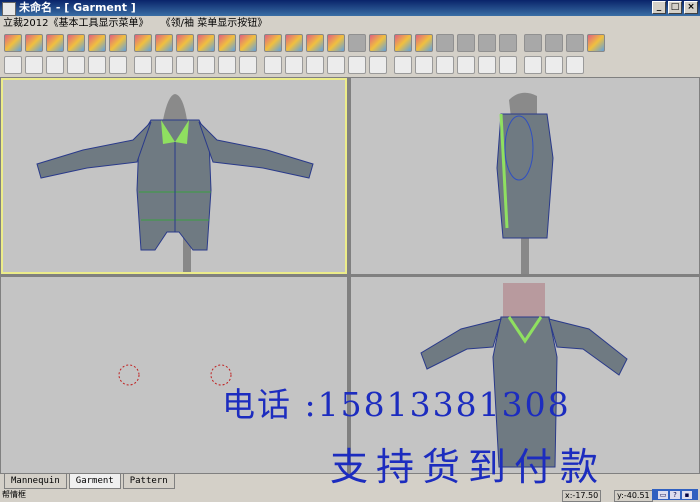 The height and width of the screenshot is (502, 700). What do you see at coordinates (336, 65) in the screenshot?
I see `ruler-icon` at bounding box center [336, 65].